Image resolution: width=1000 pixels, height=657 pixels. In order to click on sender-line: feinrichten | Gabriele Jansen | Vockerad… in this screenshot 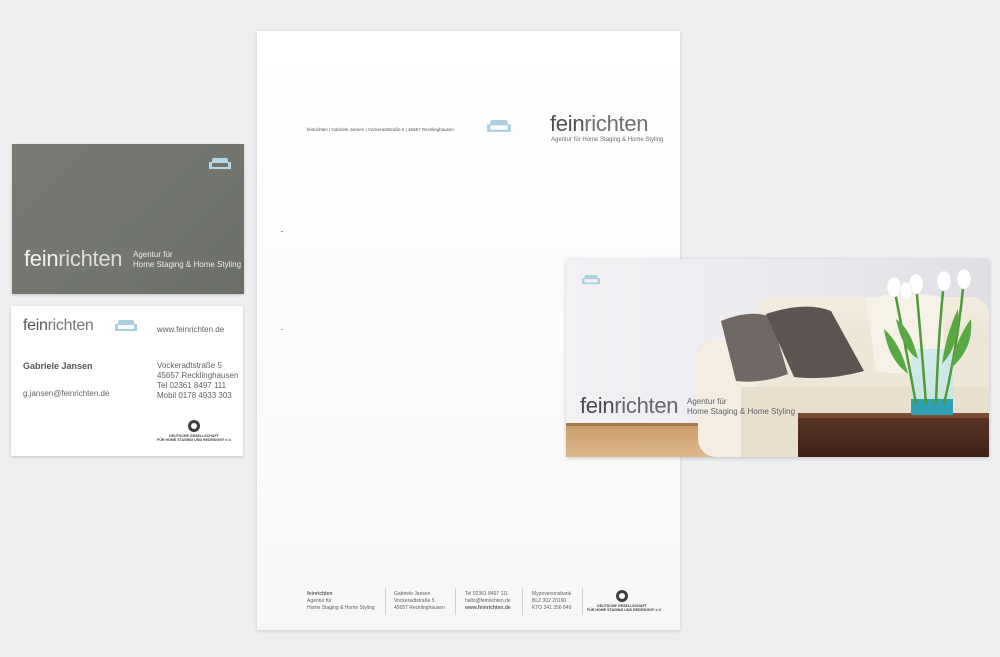, I will do `click(380, 129)`.